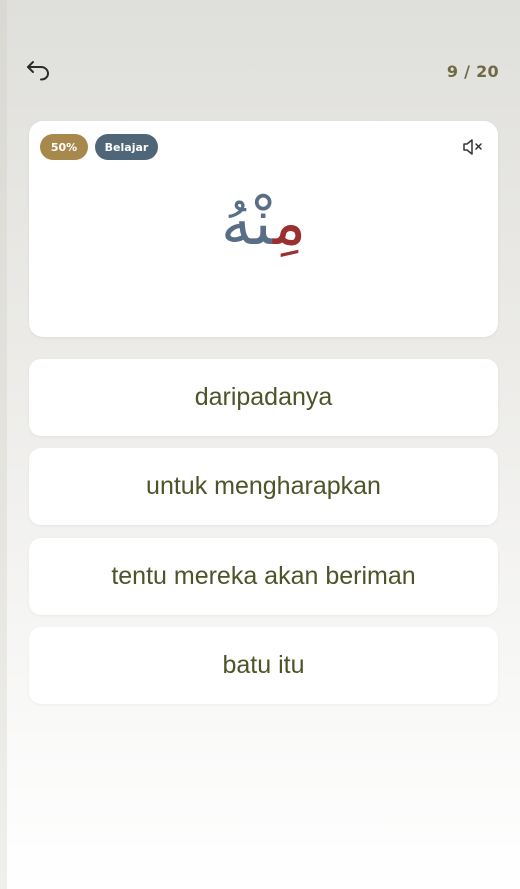 This screenshot has width=520, height=889. Describe the element at coordinates (263, 665) in the screenshot. I see `answer-option-4: batu itu` at that location.